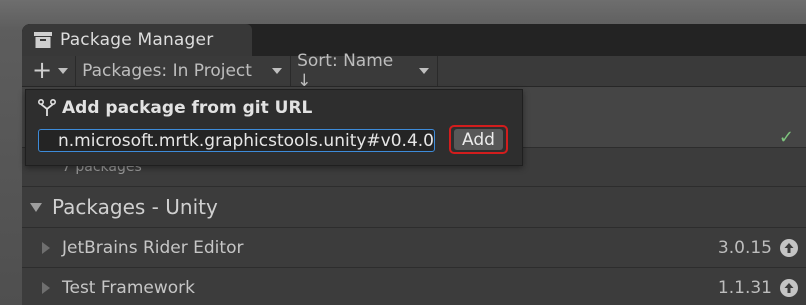  I want to click on window-tab: Package Manager, so click(137, 40).